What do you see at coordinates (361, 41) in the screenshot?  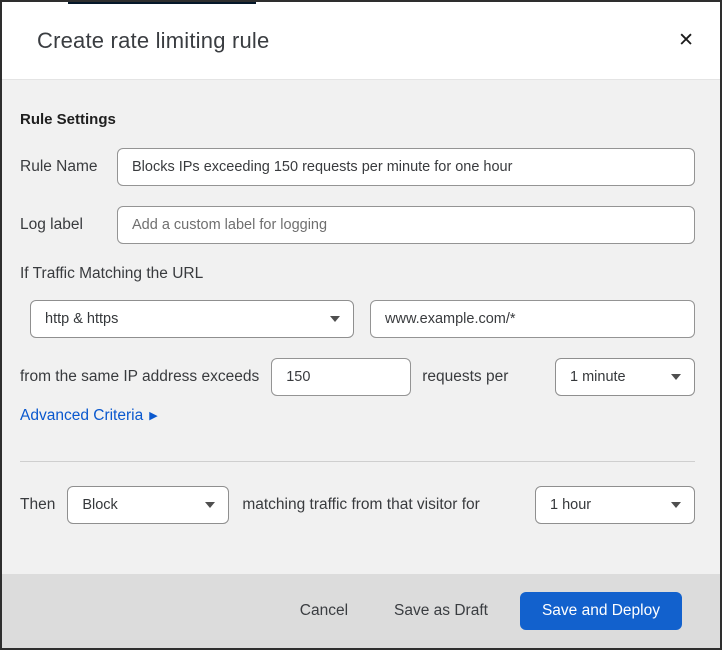 I see `dialog-header: Create rate limiting rule ✕` at bounding box center [361, 41].